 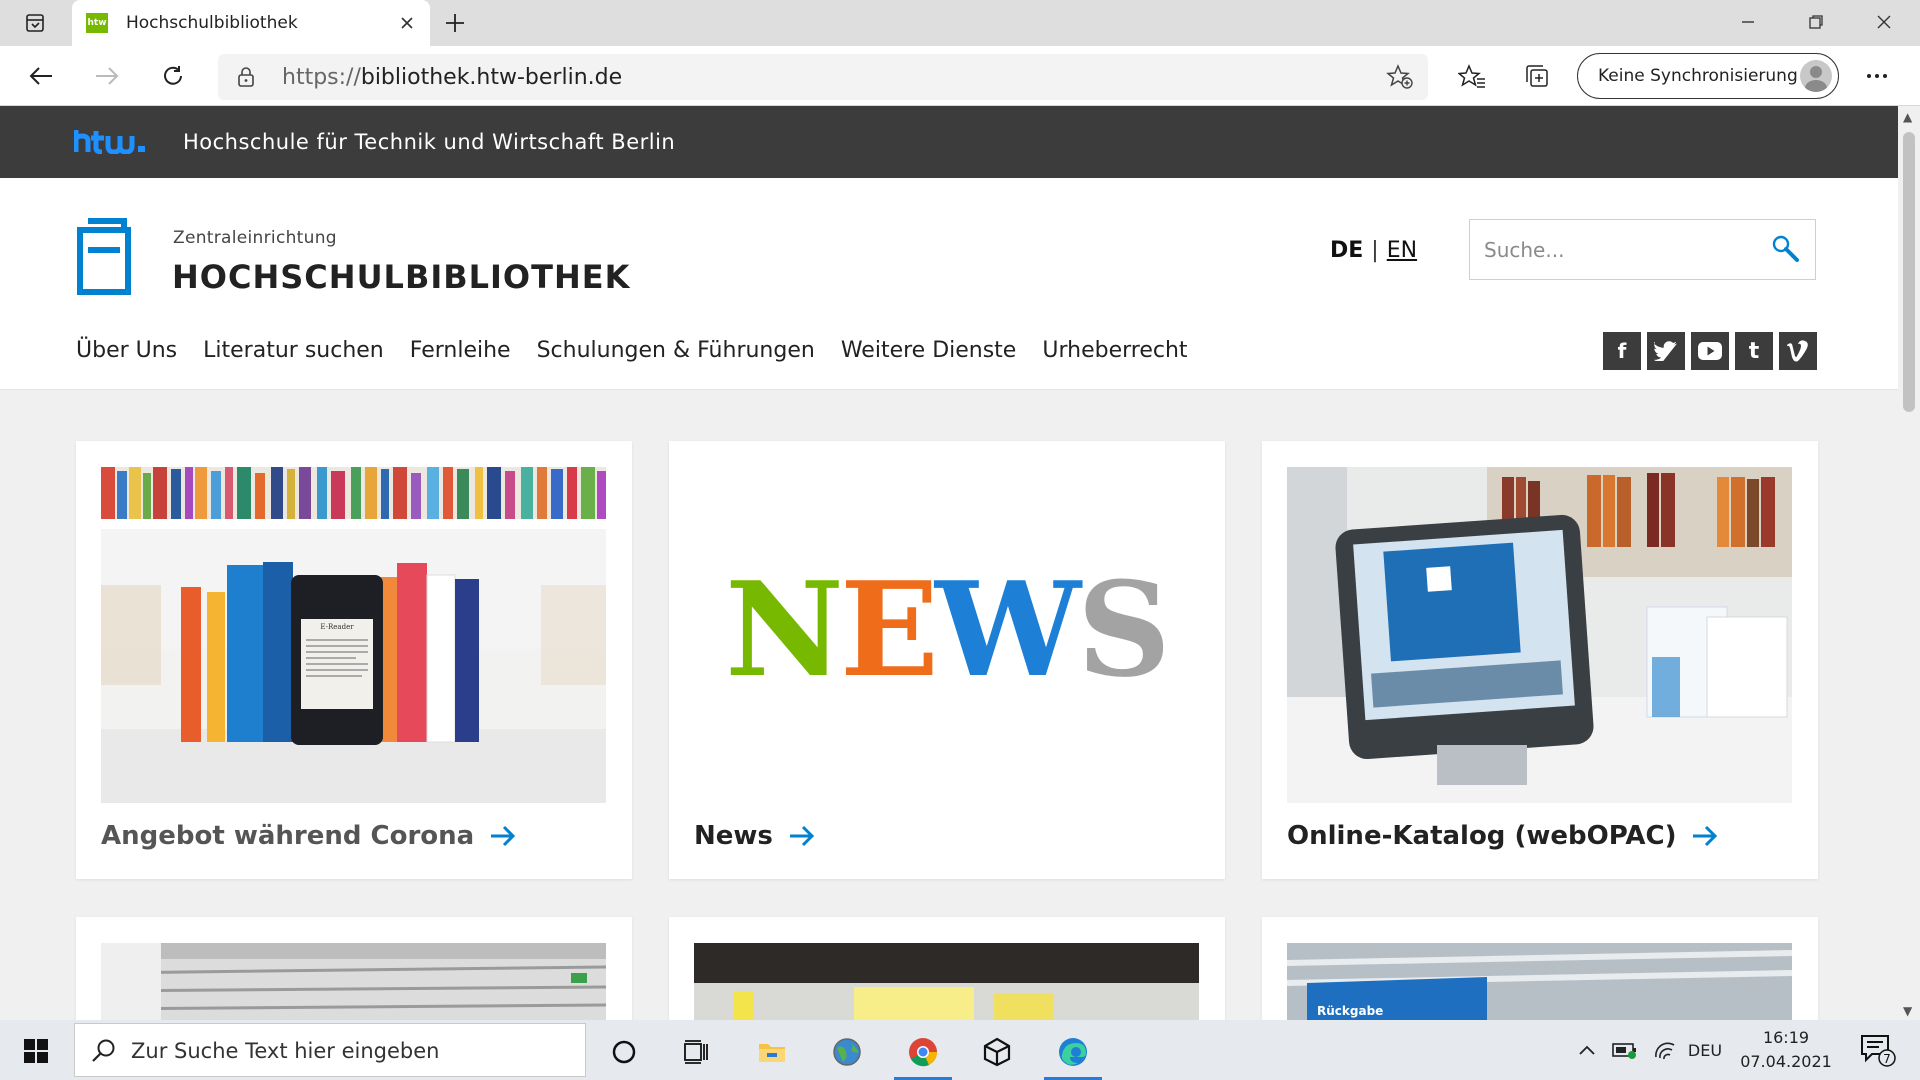 What do you see at coordinates (1622, 351) in the screenshot?
I see `facebook-icon: f` at bounding box center [1622, 351].